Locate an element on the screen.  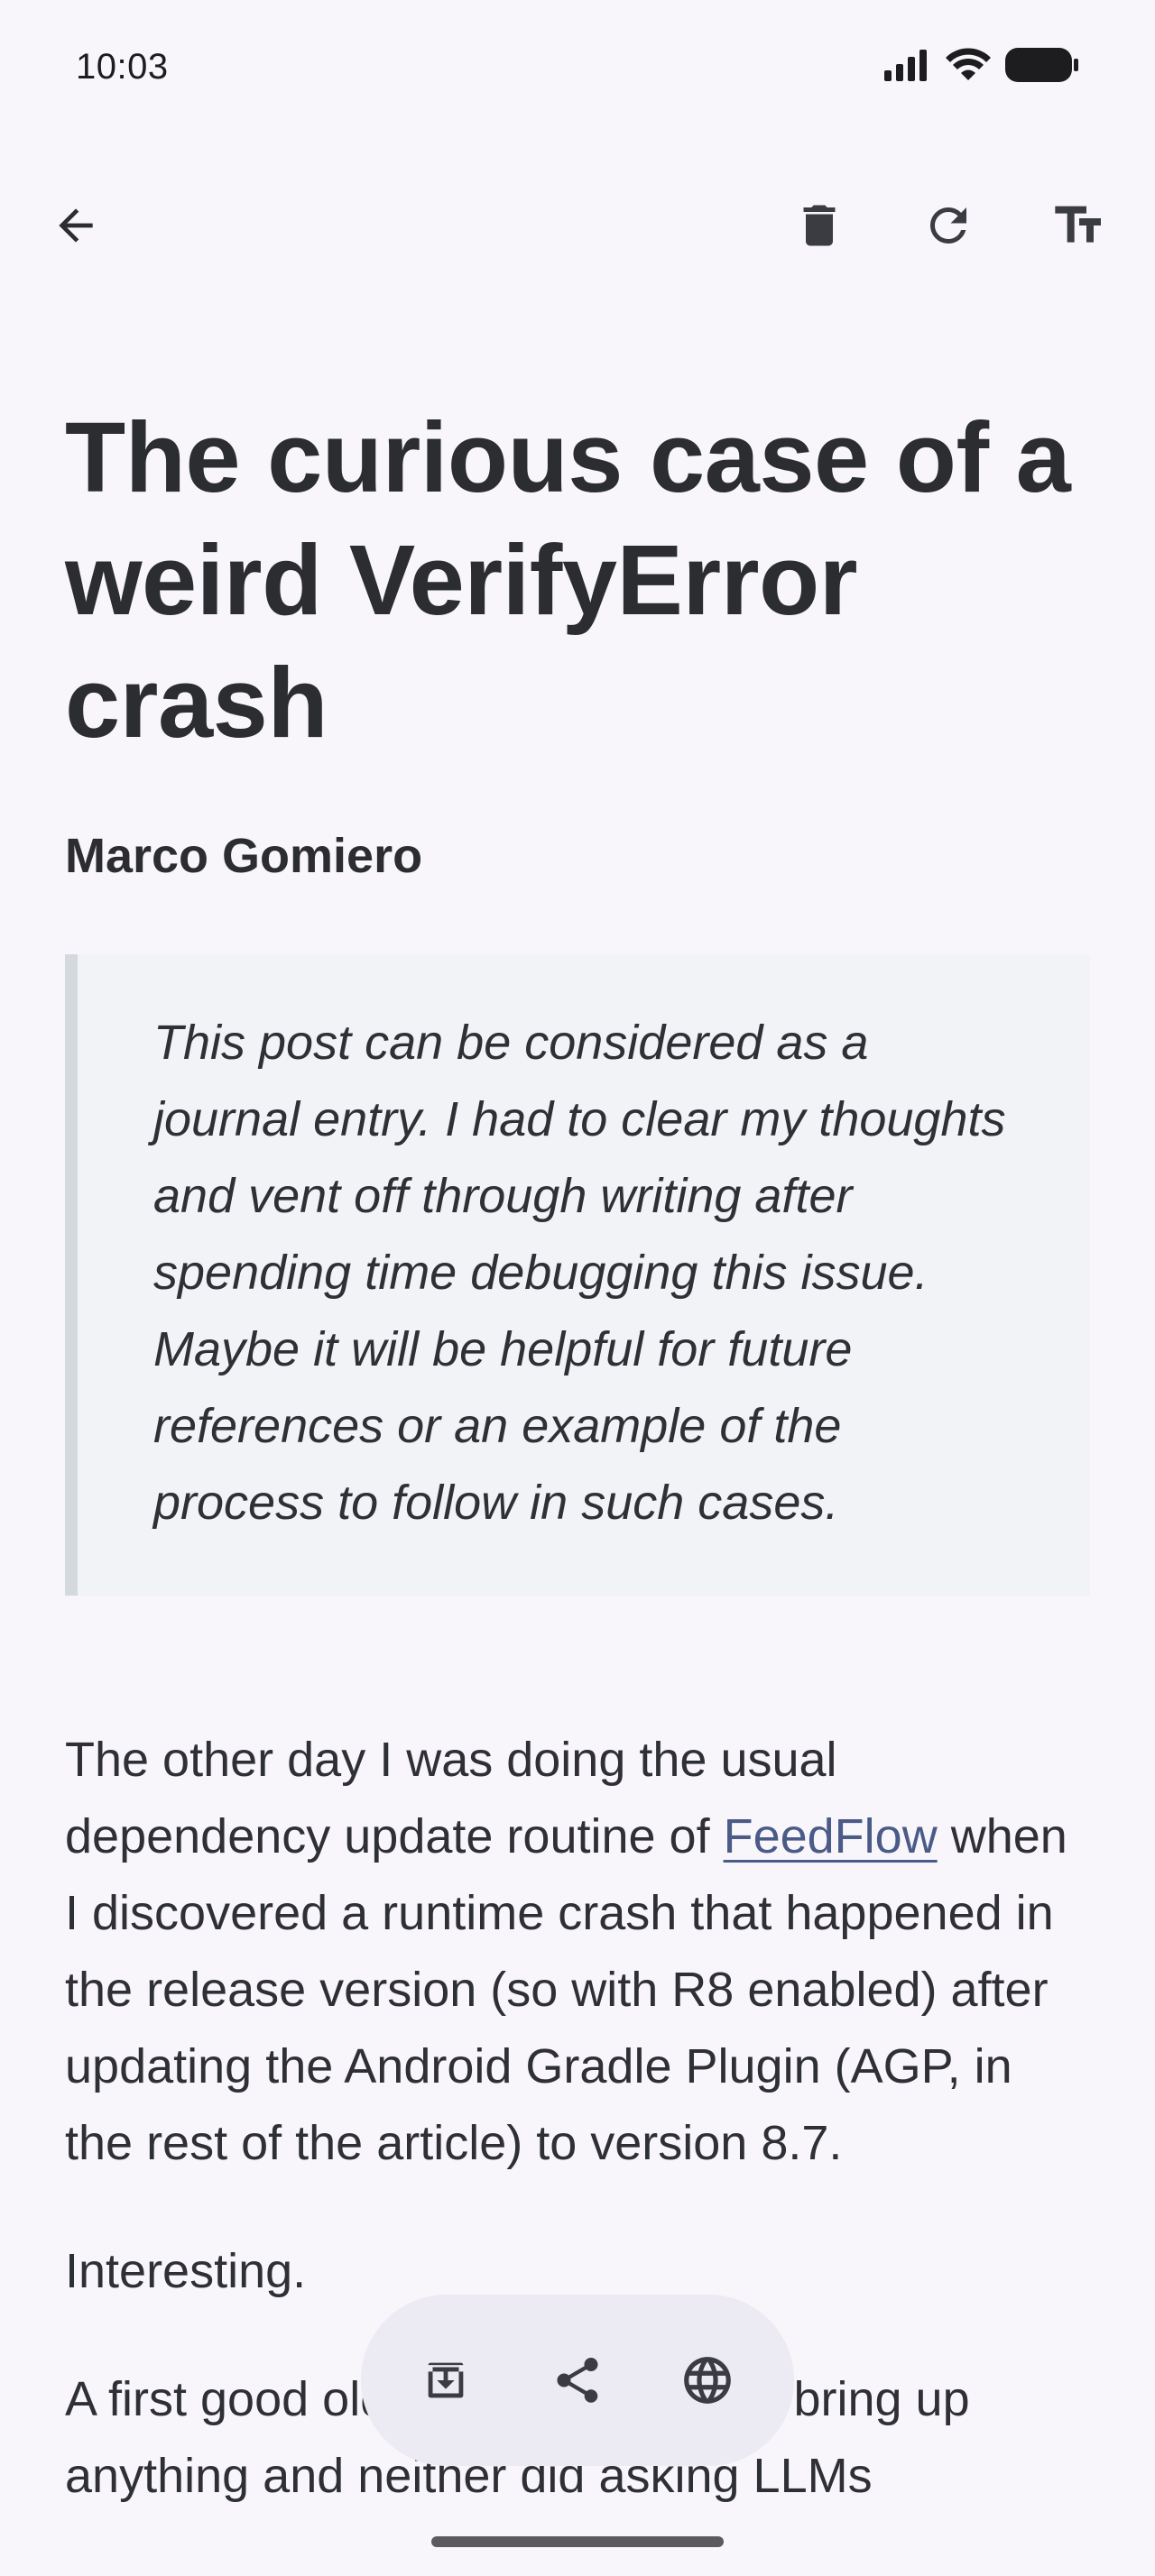
status-time: 10:03 is located at coordinates (122, 67).